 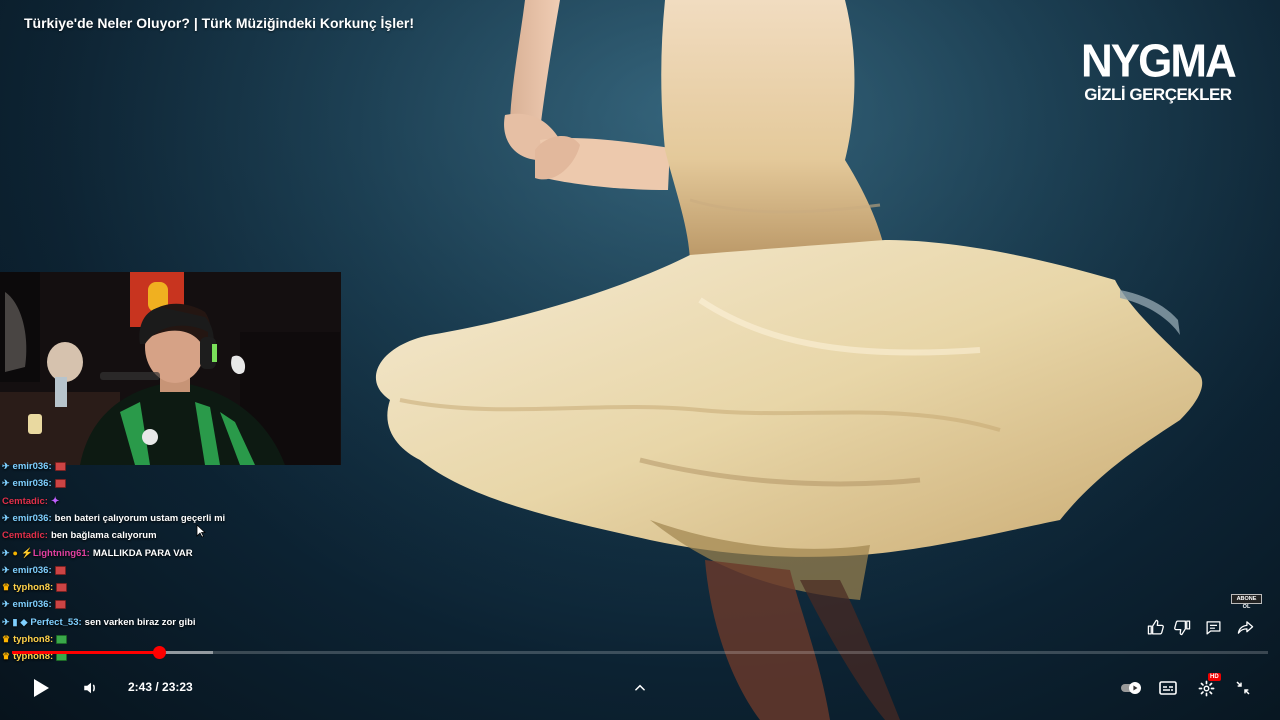 I want to click on exit-fullscreen-button, so click(x=1243, y=688).